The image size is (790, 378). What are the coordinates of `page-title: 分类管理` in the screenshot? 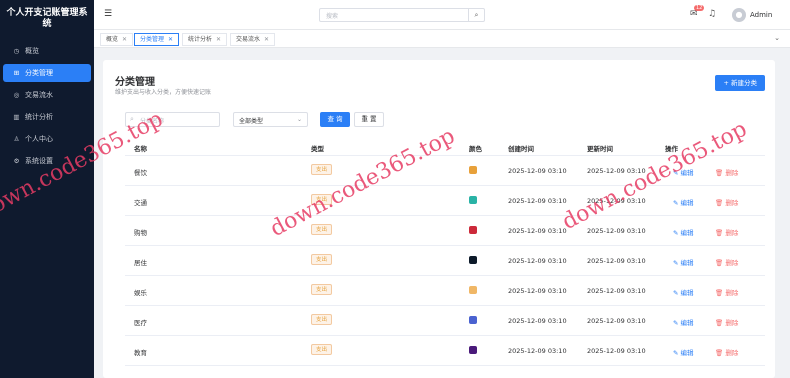 It's located at (135, 82).